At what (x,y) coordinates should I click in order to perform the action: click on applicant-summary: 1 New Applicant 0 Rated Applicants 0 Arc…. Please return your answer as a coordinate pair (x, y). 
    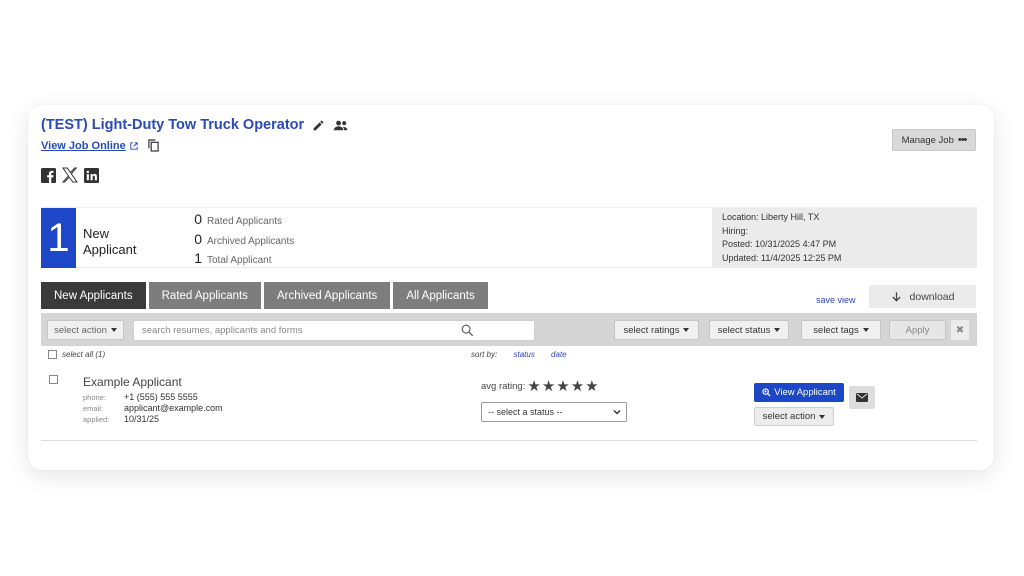
    Looking at the image, I should click on (509, 237).